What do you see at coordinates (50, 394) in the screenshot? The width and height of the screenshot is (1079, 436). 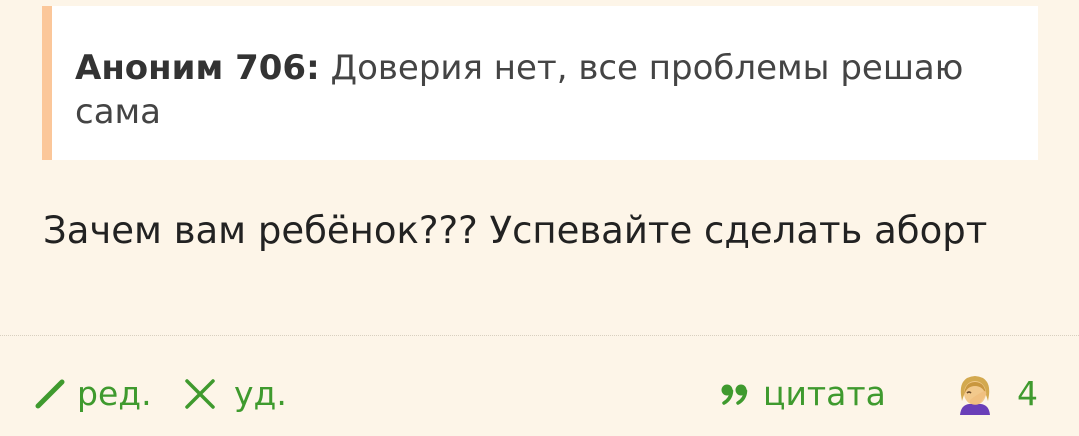 I see `pencil-icon` at bounding box center [50, 394].